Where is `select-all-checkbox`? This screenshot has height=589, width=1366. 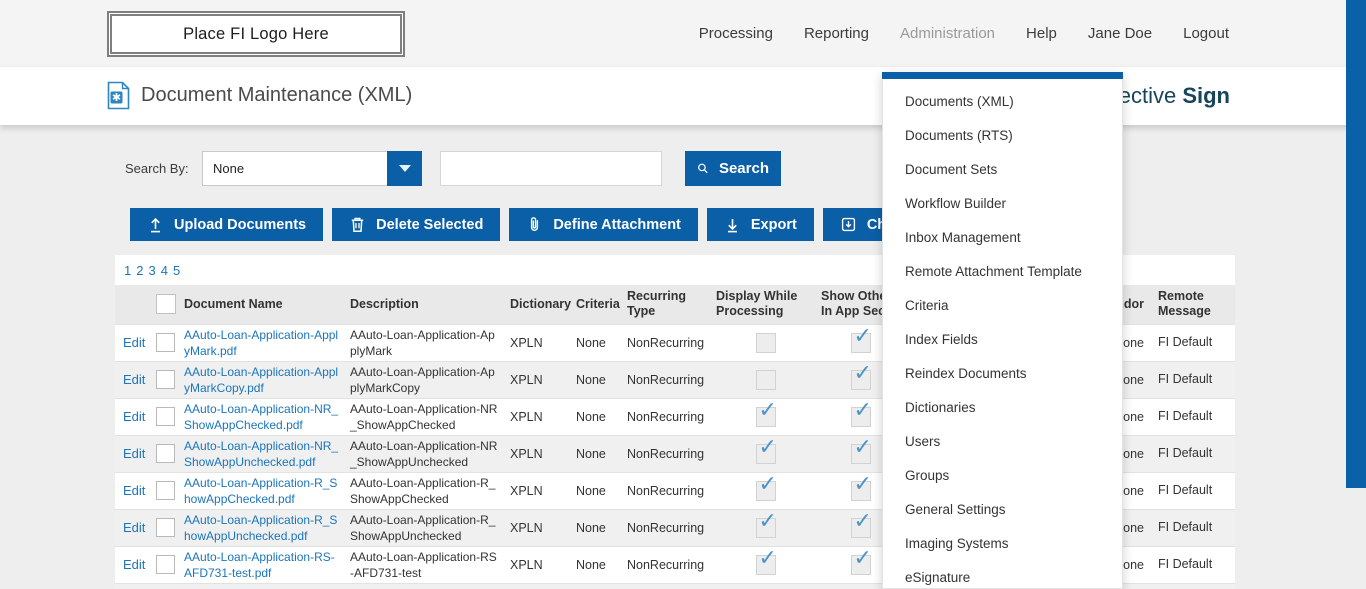 select-all-checkbox is located at coordinates (165, 304).